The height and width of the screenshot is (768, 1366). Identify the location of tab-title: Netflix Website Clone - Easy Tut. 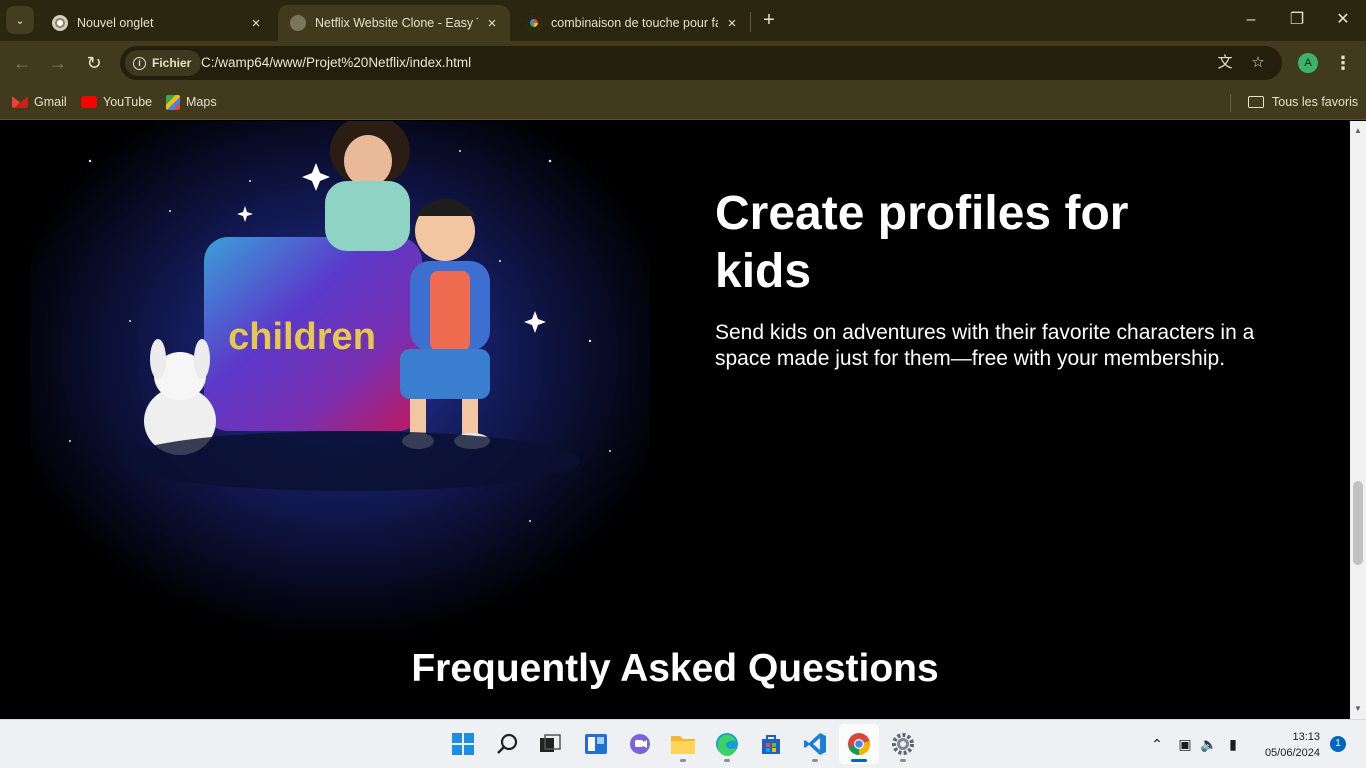
(396, 23).